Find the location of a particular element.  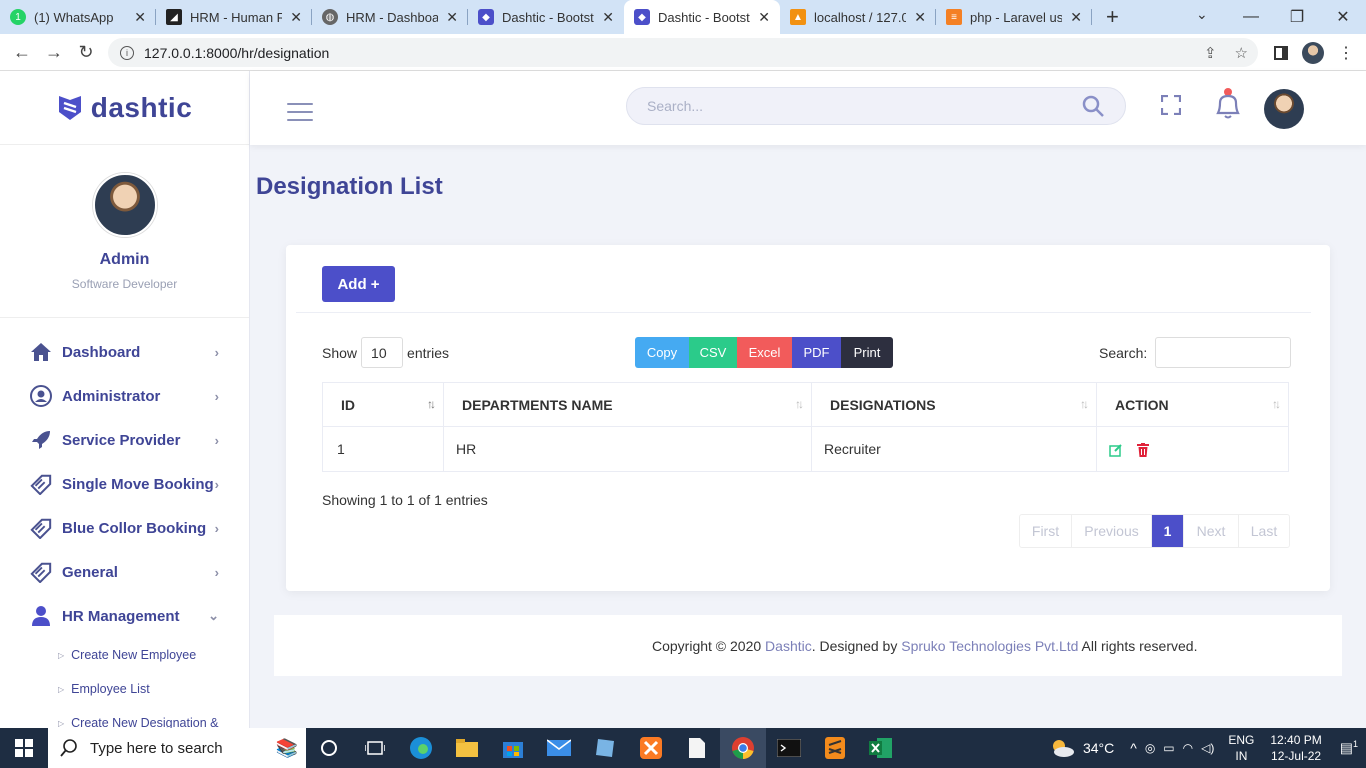

sidebar-subitem-employee-list: ▷ Employee List is located at coordinates (124, 689).